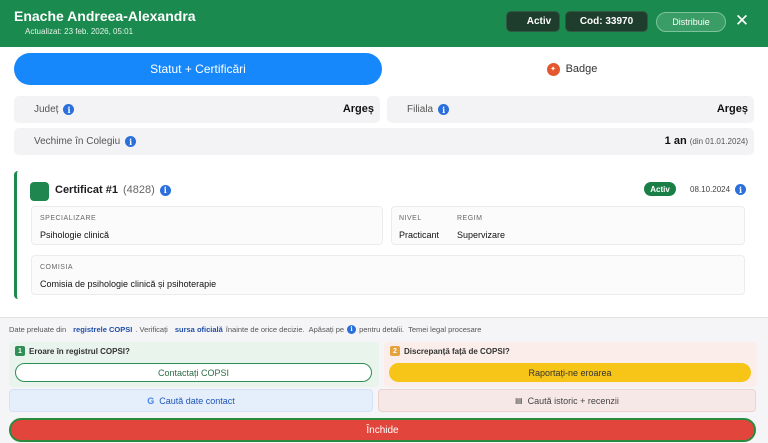 This screenshot has height=443, width=768. Describe the element at coordinates (470, 218) in the screenshot. I see `regim-label: REGIM` at that location.